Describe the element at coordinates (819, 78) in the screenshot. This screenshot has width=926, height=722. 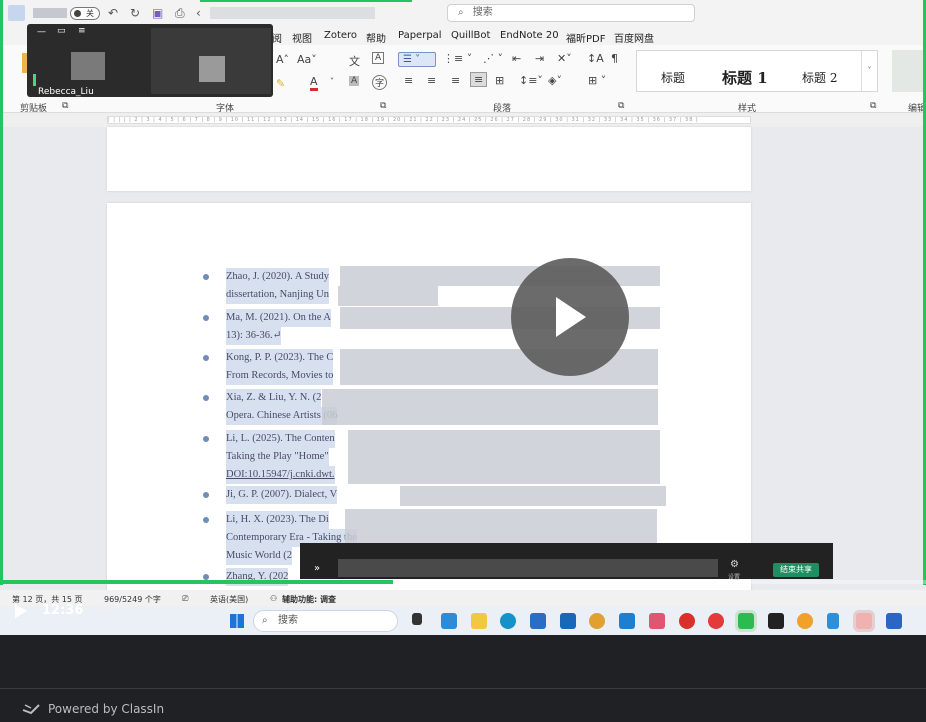
I see `style-heading-2: 标题 2` at that location.